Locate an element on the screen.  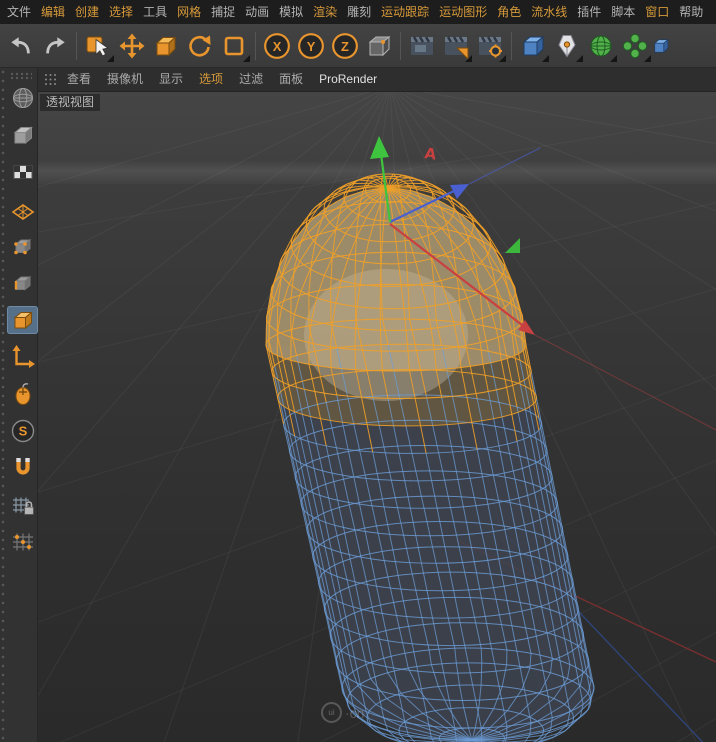
render-picture-viewer-button is located at coordinates (456, 46).